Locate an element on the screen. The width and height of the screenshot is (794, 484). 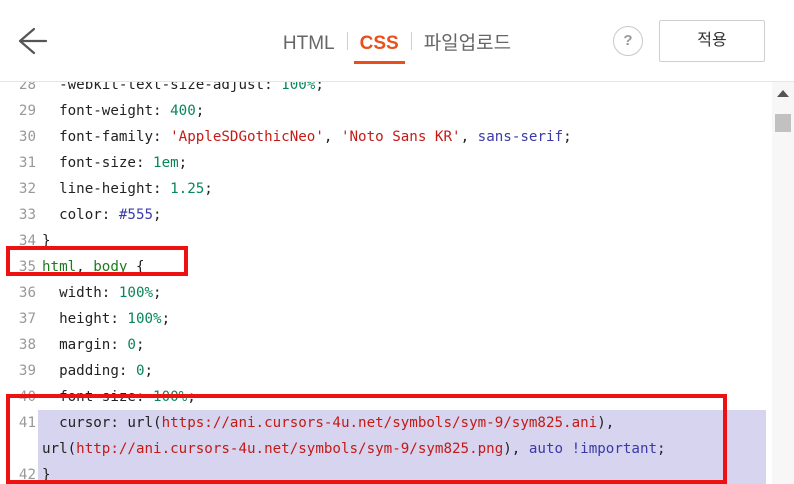
help-button: ? is located at coordinates (628, 41).